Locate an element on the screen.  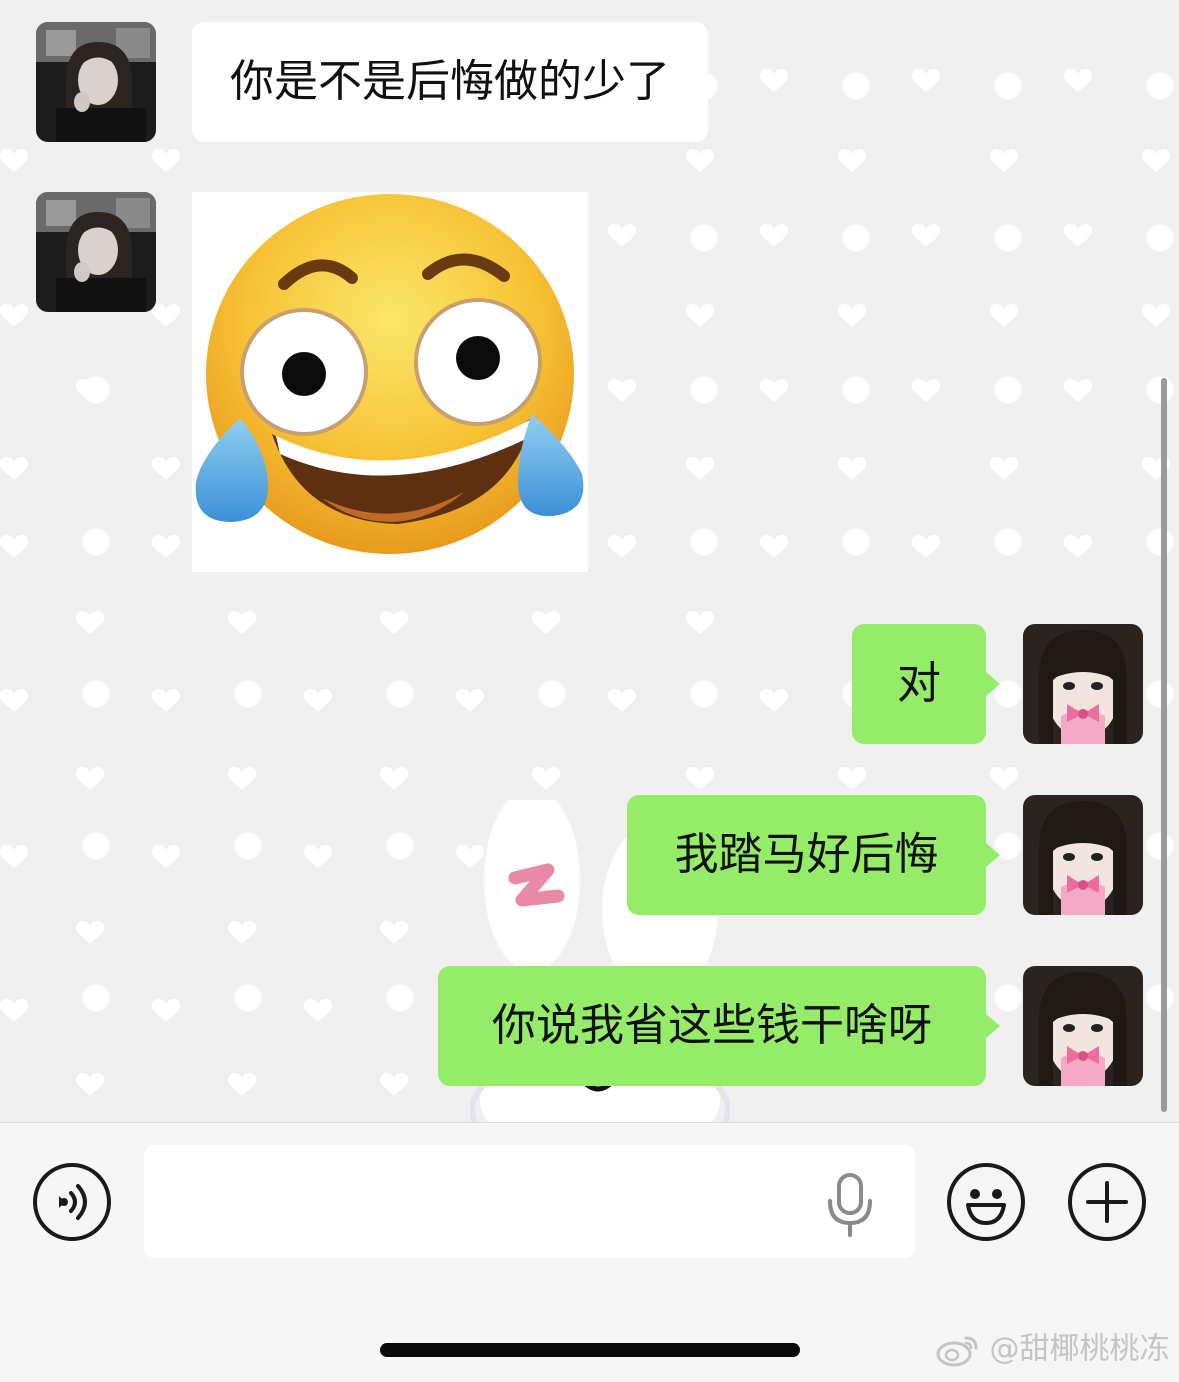
home-indicator is located at coordinates (590, 1350).